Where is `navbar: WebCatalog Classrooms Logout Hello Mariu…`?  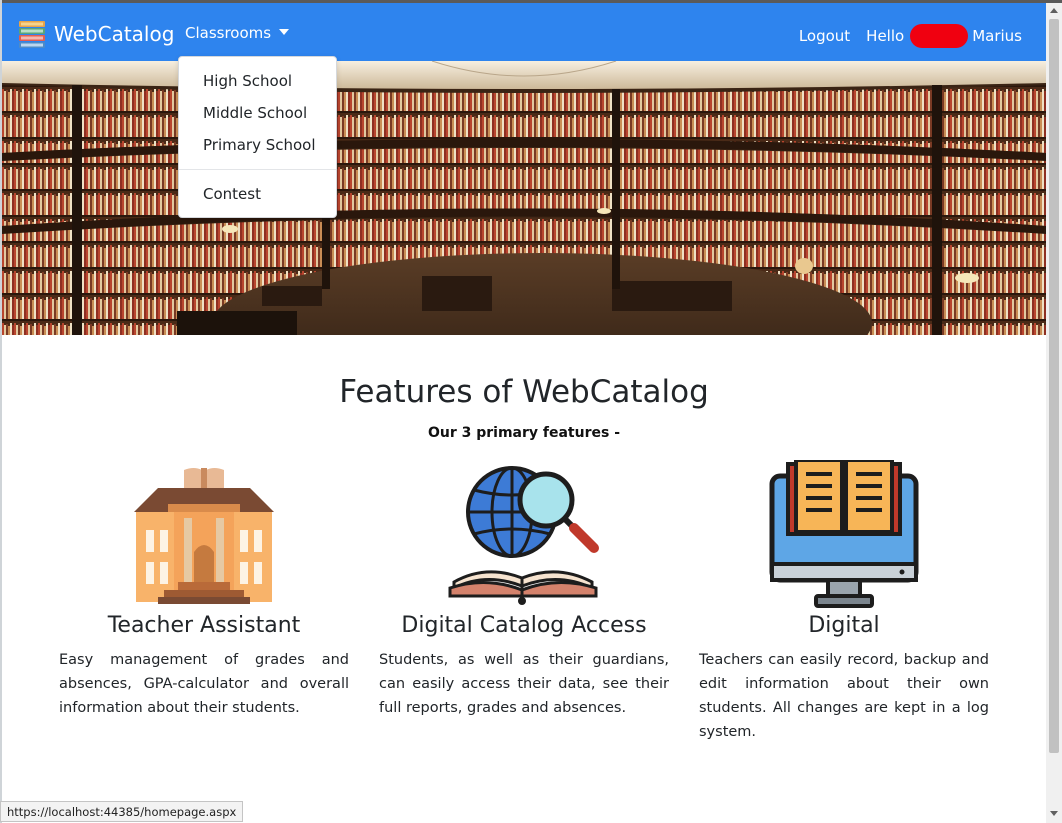
navbar: WebCatalog Classrooms Logout Hello Mariu… is located at coordinates (524, 32).